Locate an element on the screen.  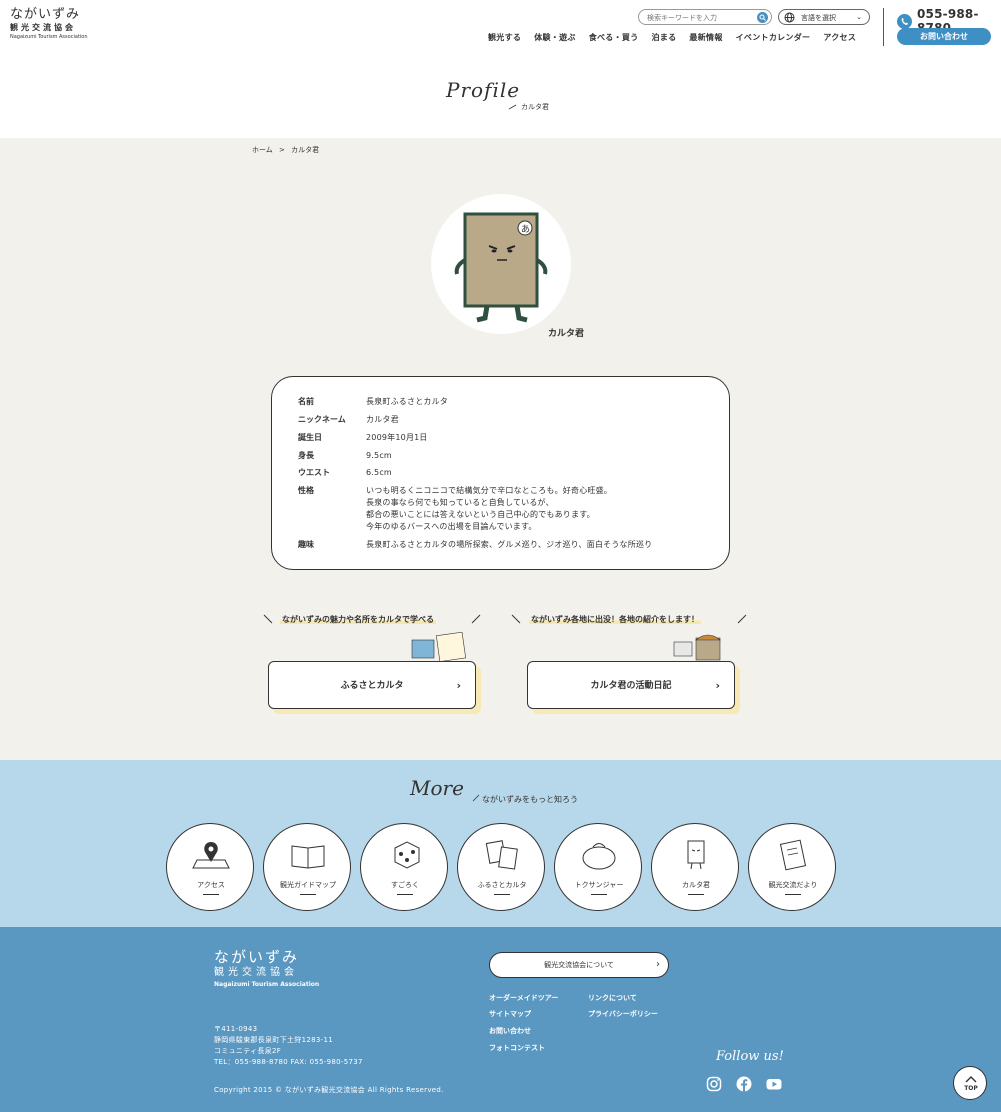
profile-key: 趣味 is located at coordinates (306, 544).